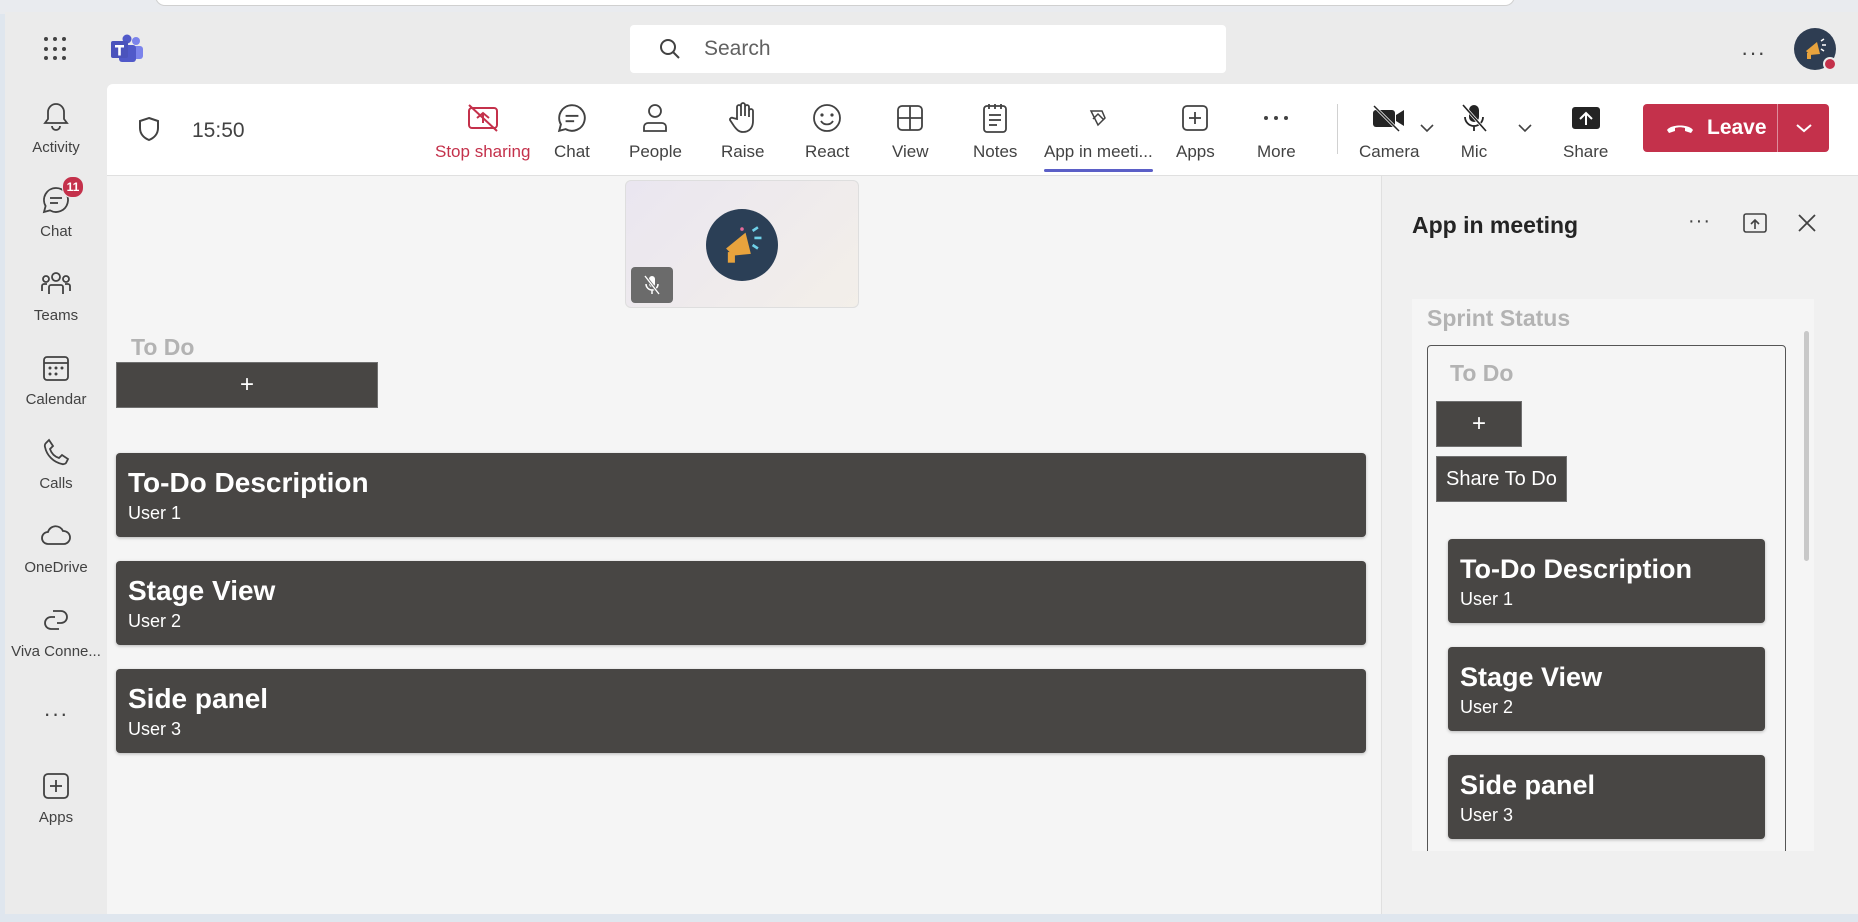 The width and height of the screenshot is (1858, 922). What do you see at coordinates (827, 118) in the screenshot?
I see `smiley-icon` at bounding box center [827, 118].